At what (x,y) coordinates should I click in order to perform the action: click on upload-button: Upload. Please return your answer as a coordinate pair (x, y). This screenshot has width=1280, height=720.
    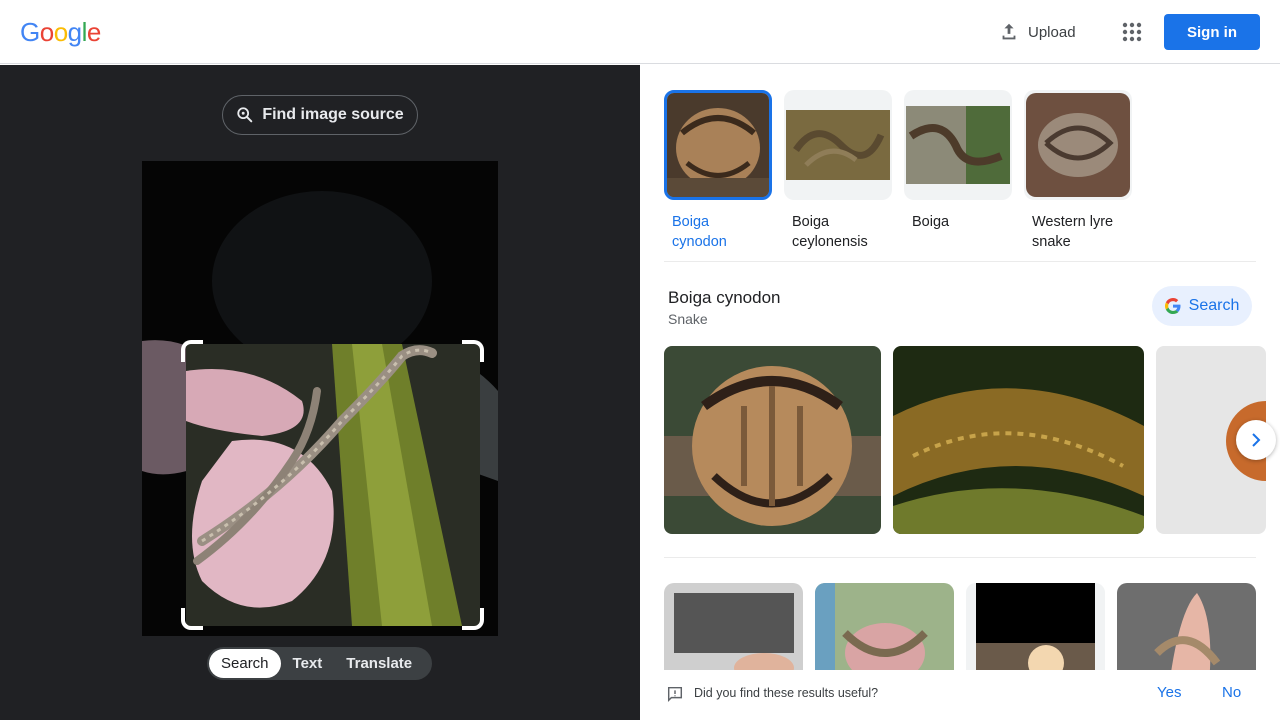
    Looking at the image, I should click on (1037, 32).